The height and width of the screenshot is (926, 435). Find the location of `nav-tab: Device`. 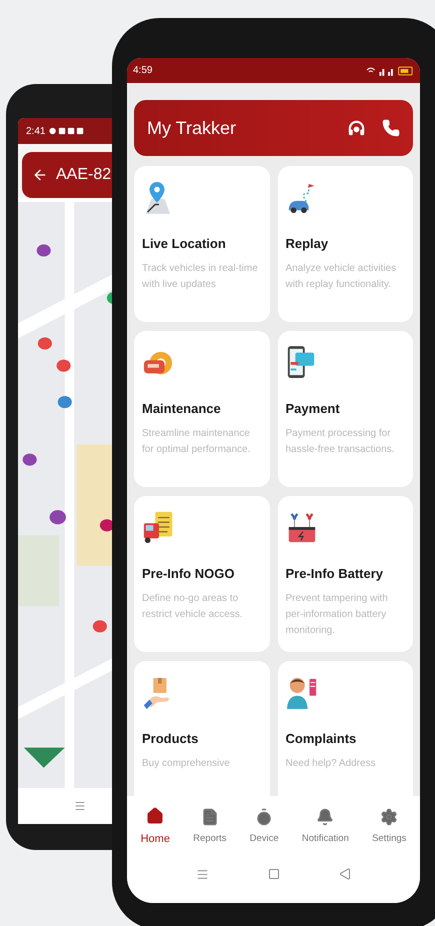

nav-tab: Device is located at coordinates (264, 827).